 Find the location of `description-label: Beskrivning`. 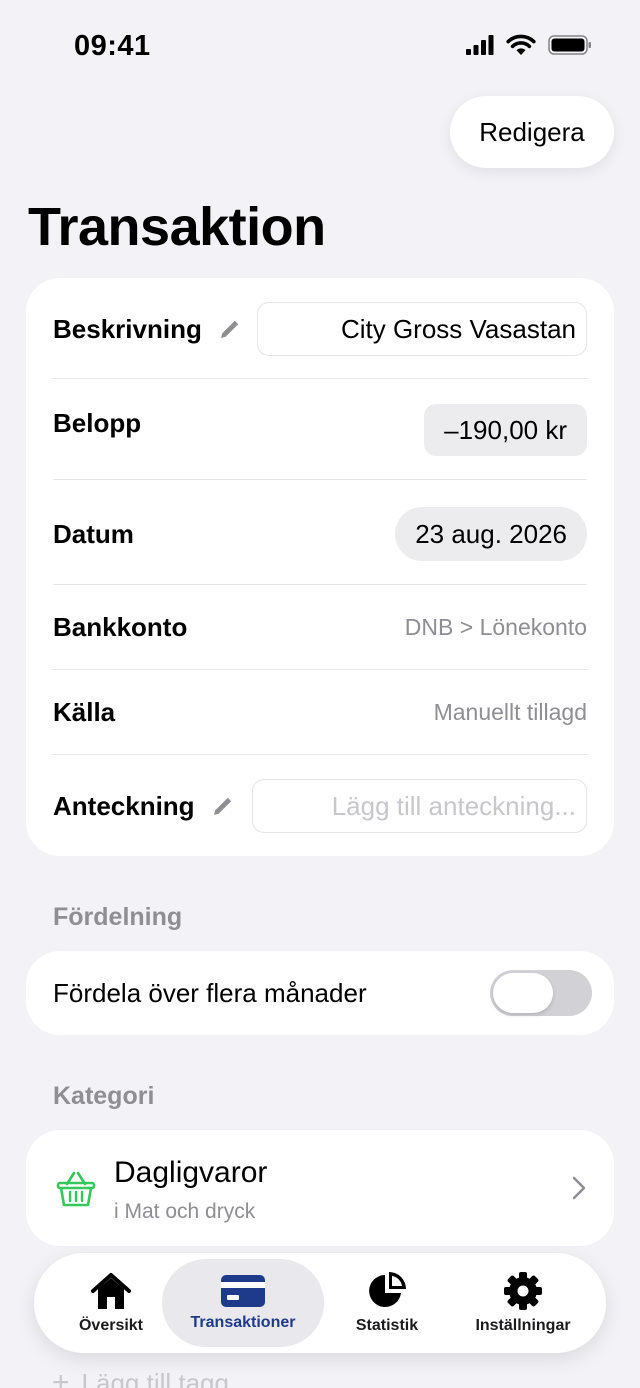

description-label: Beskrivning is located at coordinates (127, 328).